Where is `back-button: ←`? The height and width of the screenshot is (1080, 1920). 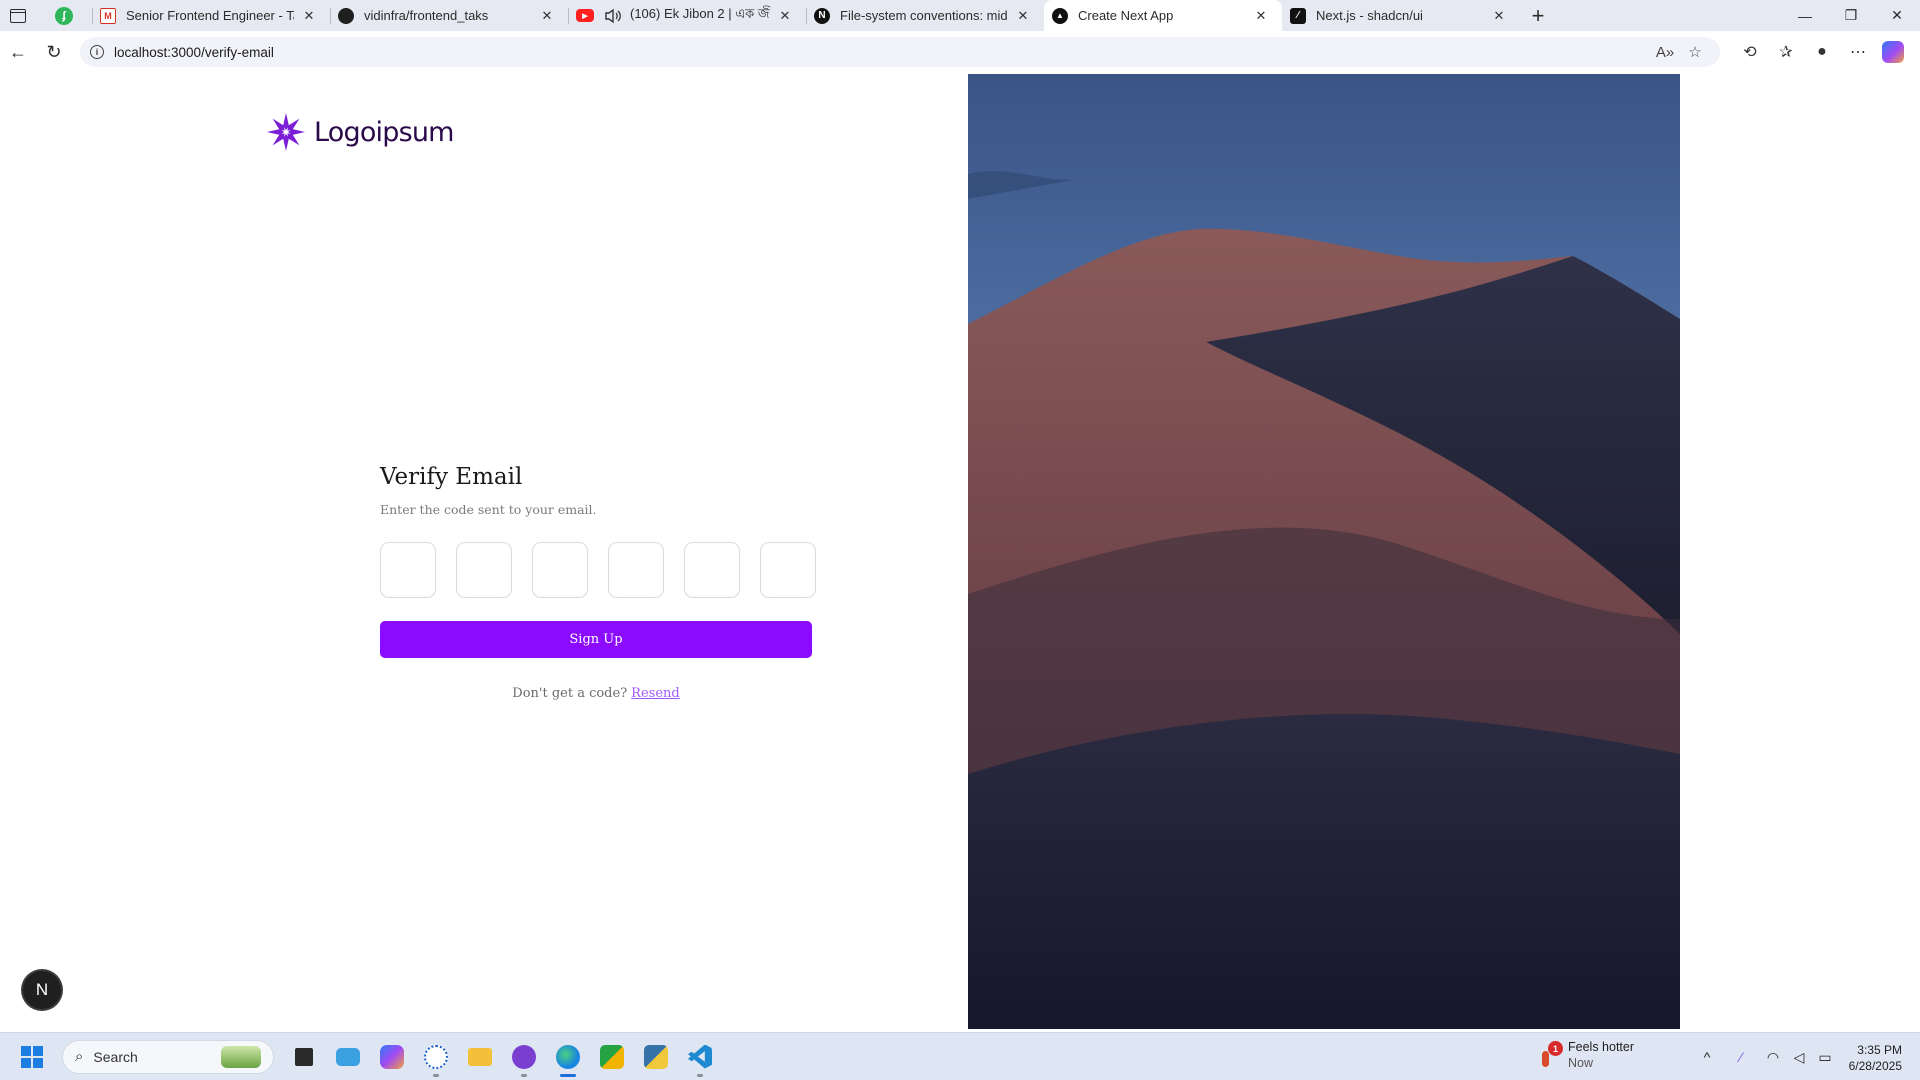
back-button: ← is located at coordinates (18, 52).